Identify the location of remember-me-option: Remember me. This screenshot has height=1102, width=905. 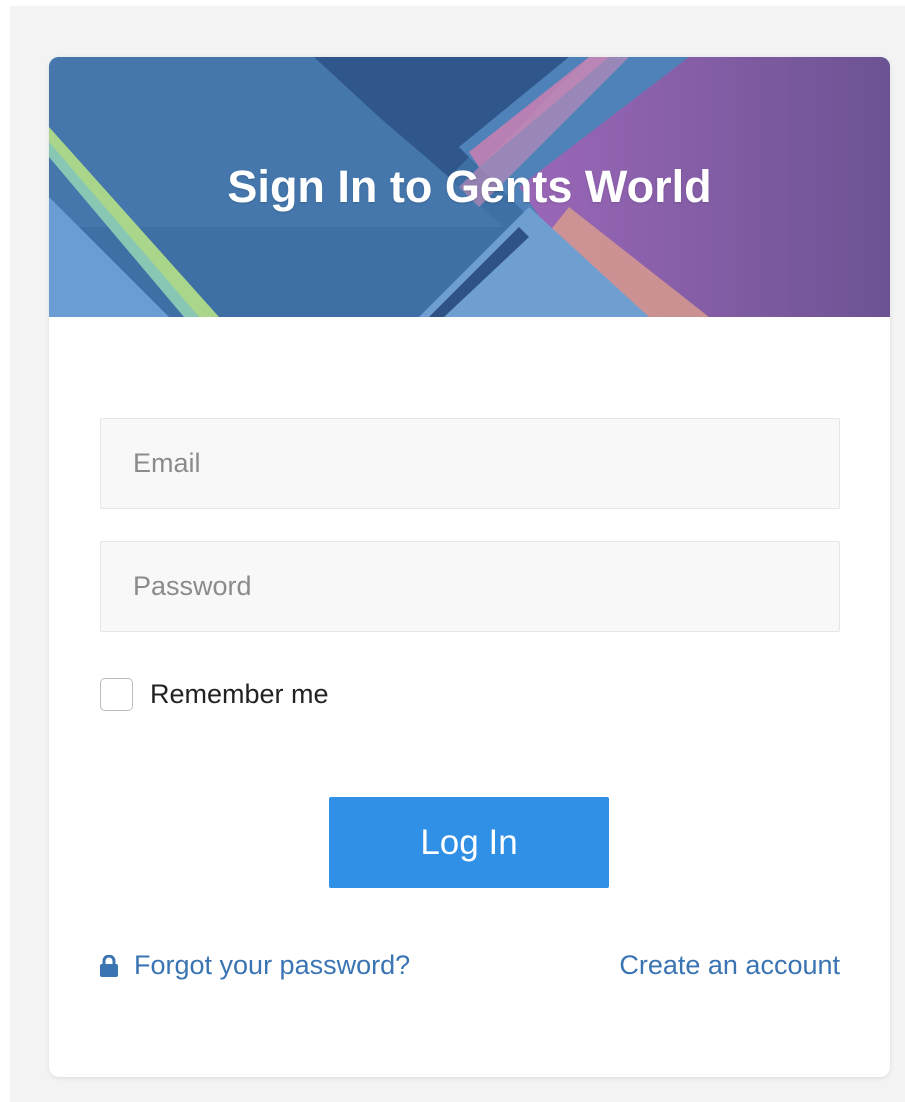
(214, 694).